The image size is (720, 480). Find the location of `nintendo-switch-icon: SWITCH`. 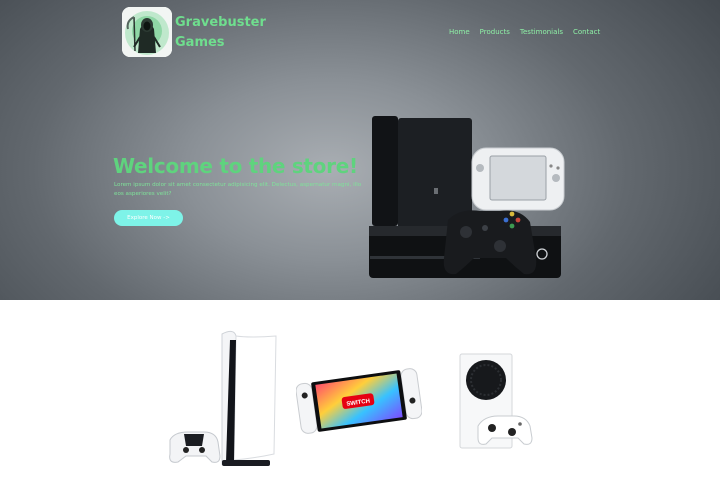

nintendo-switch-icon: SWITCH is located at coordinates (359, 401).